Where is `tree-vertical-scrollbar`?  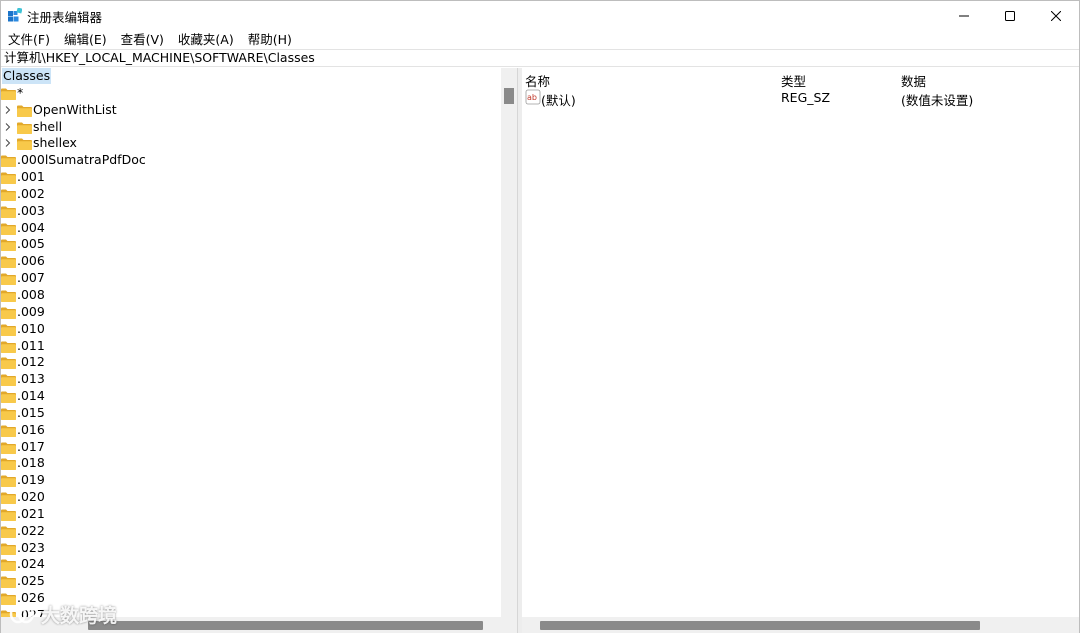 tree-vertical-scrollbar is located at coordinates (509, 342).